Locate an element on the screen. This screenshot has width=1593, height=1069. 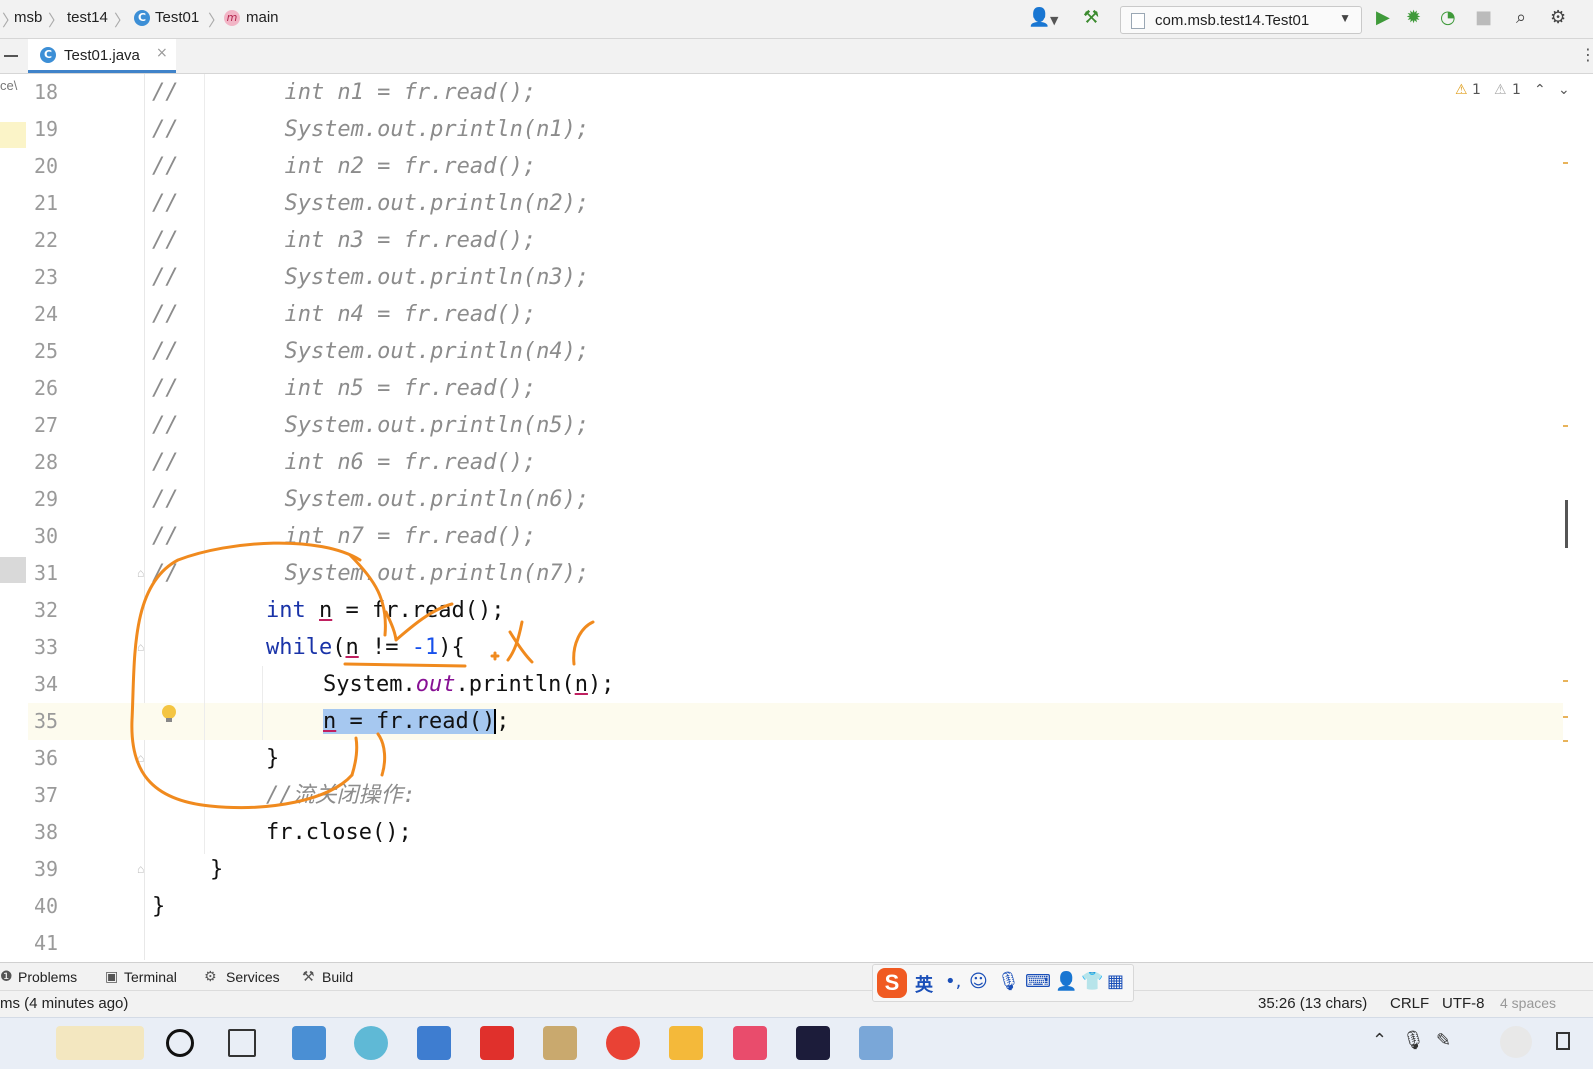
sogou-logo-icon: S is located at coordinates (892, 983).